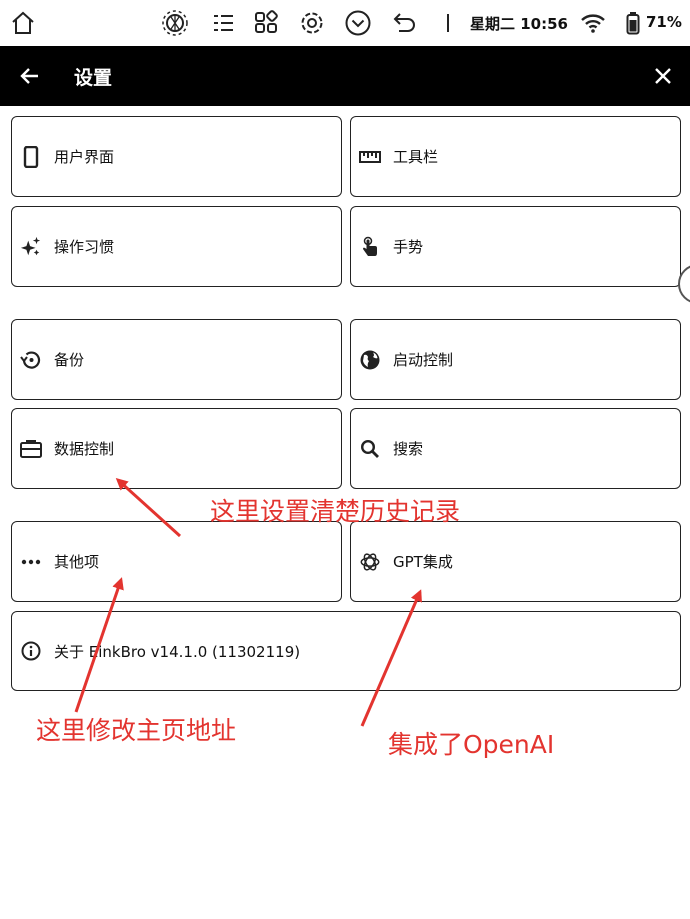 This screenshot has height=919, width=690. I want to click on battery-icon, so click(633, 23).